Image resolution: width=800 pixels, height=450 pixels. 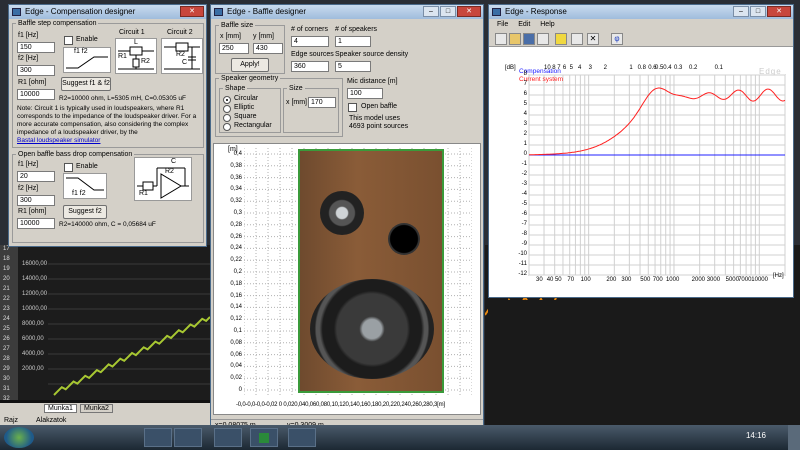 I want to click on ob-enable-checkbox, so click(x=68, y=167).